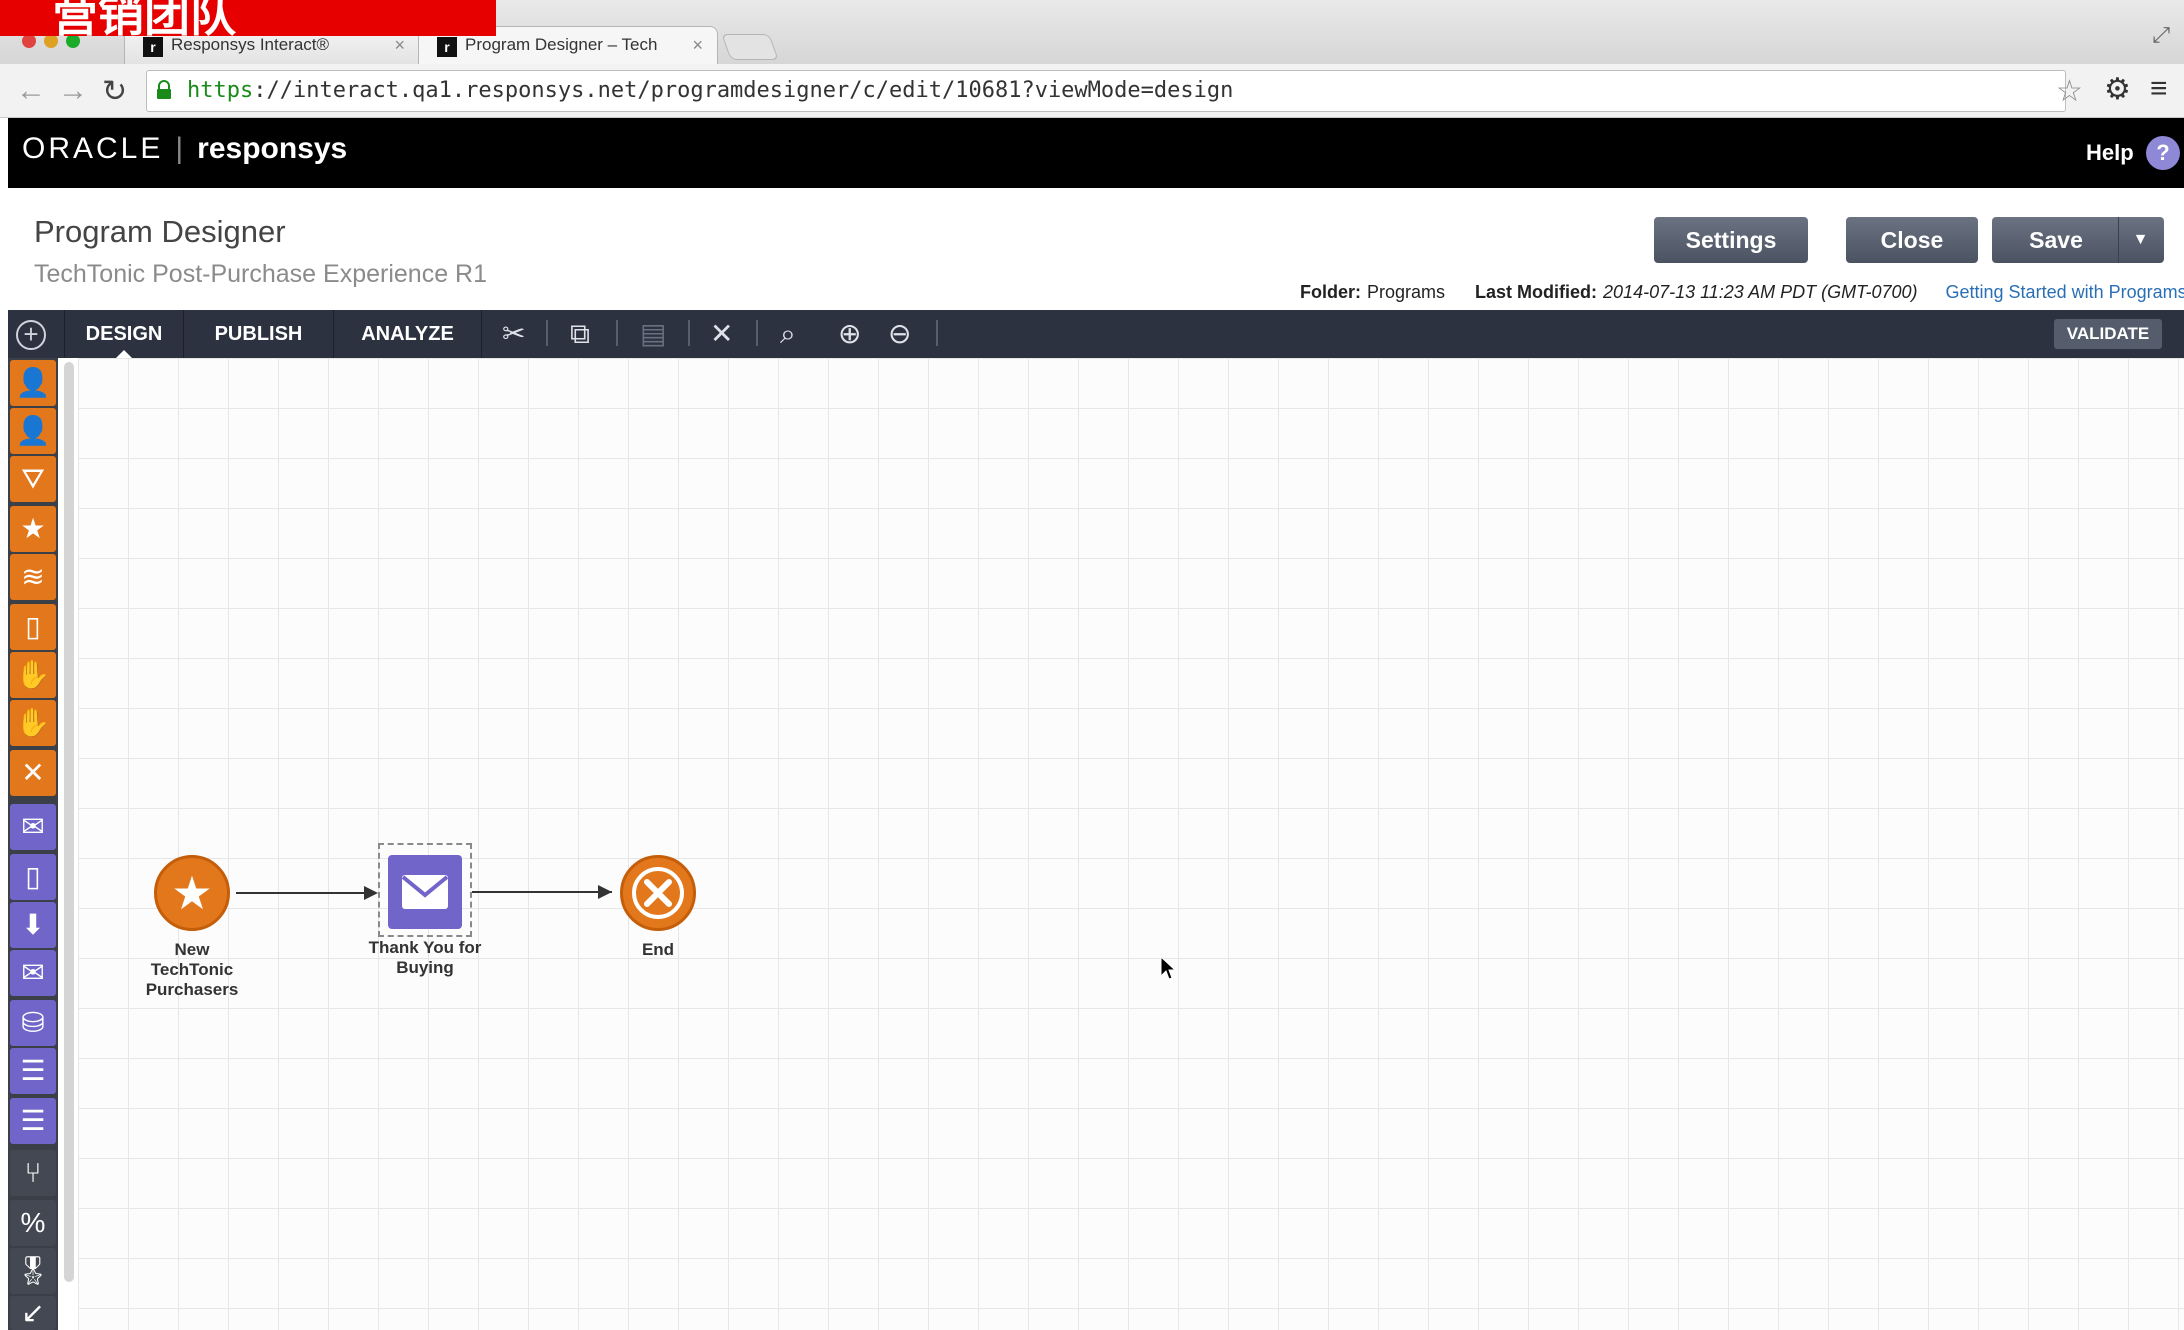 The image size is (2184, 1330). What do you see at coordinates (849, 334) in the screenshot?
I see `zoom-in-icon: ⊕` at bounding box center [849, 334].